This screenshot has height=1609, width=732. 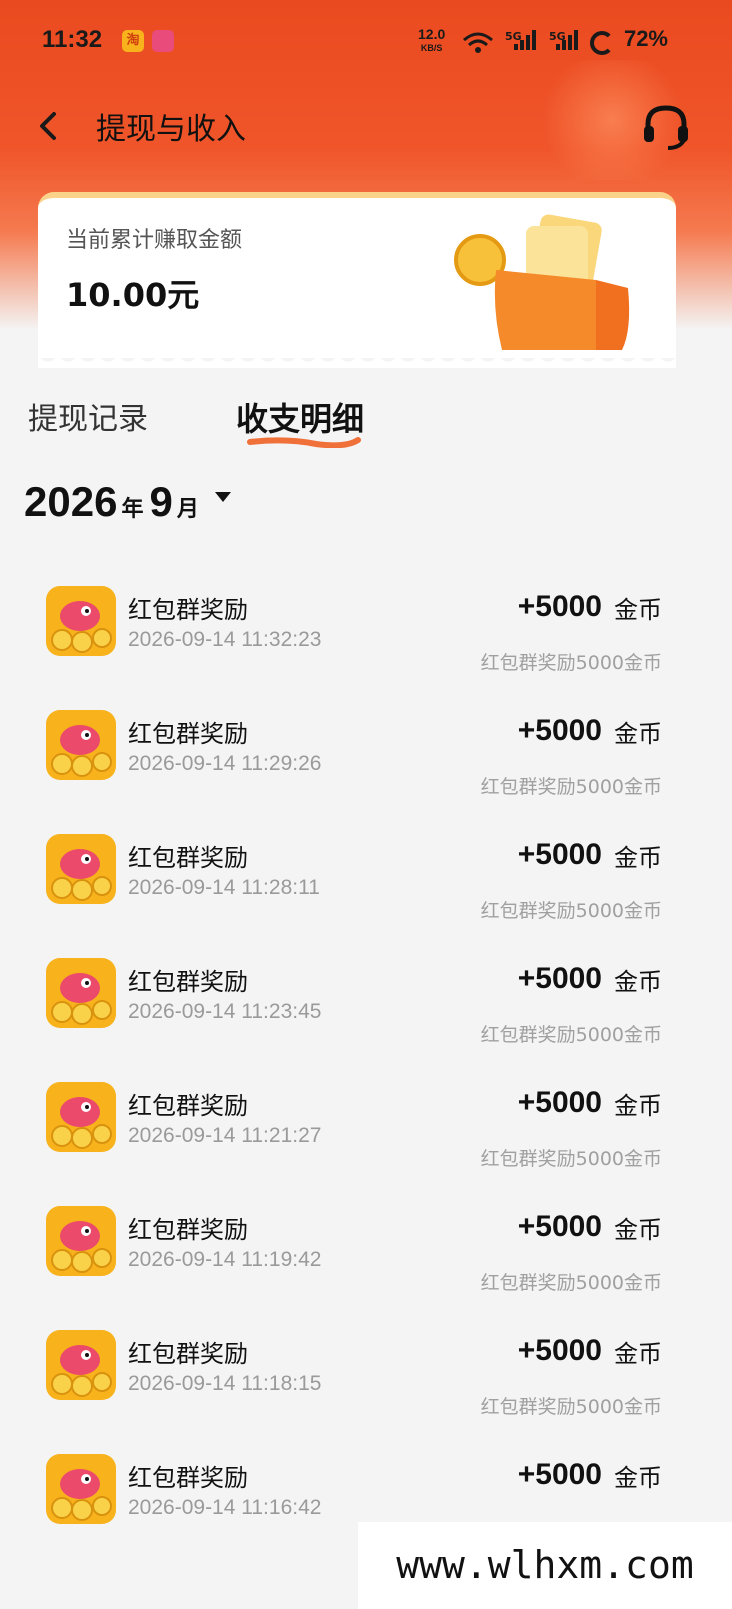 I want to click on record-time: 2026-09-14 11:32:23, so click(x=225, y=639).